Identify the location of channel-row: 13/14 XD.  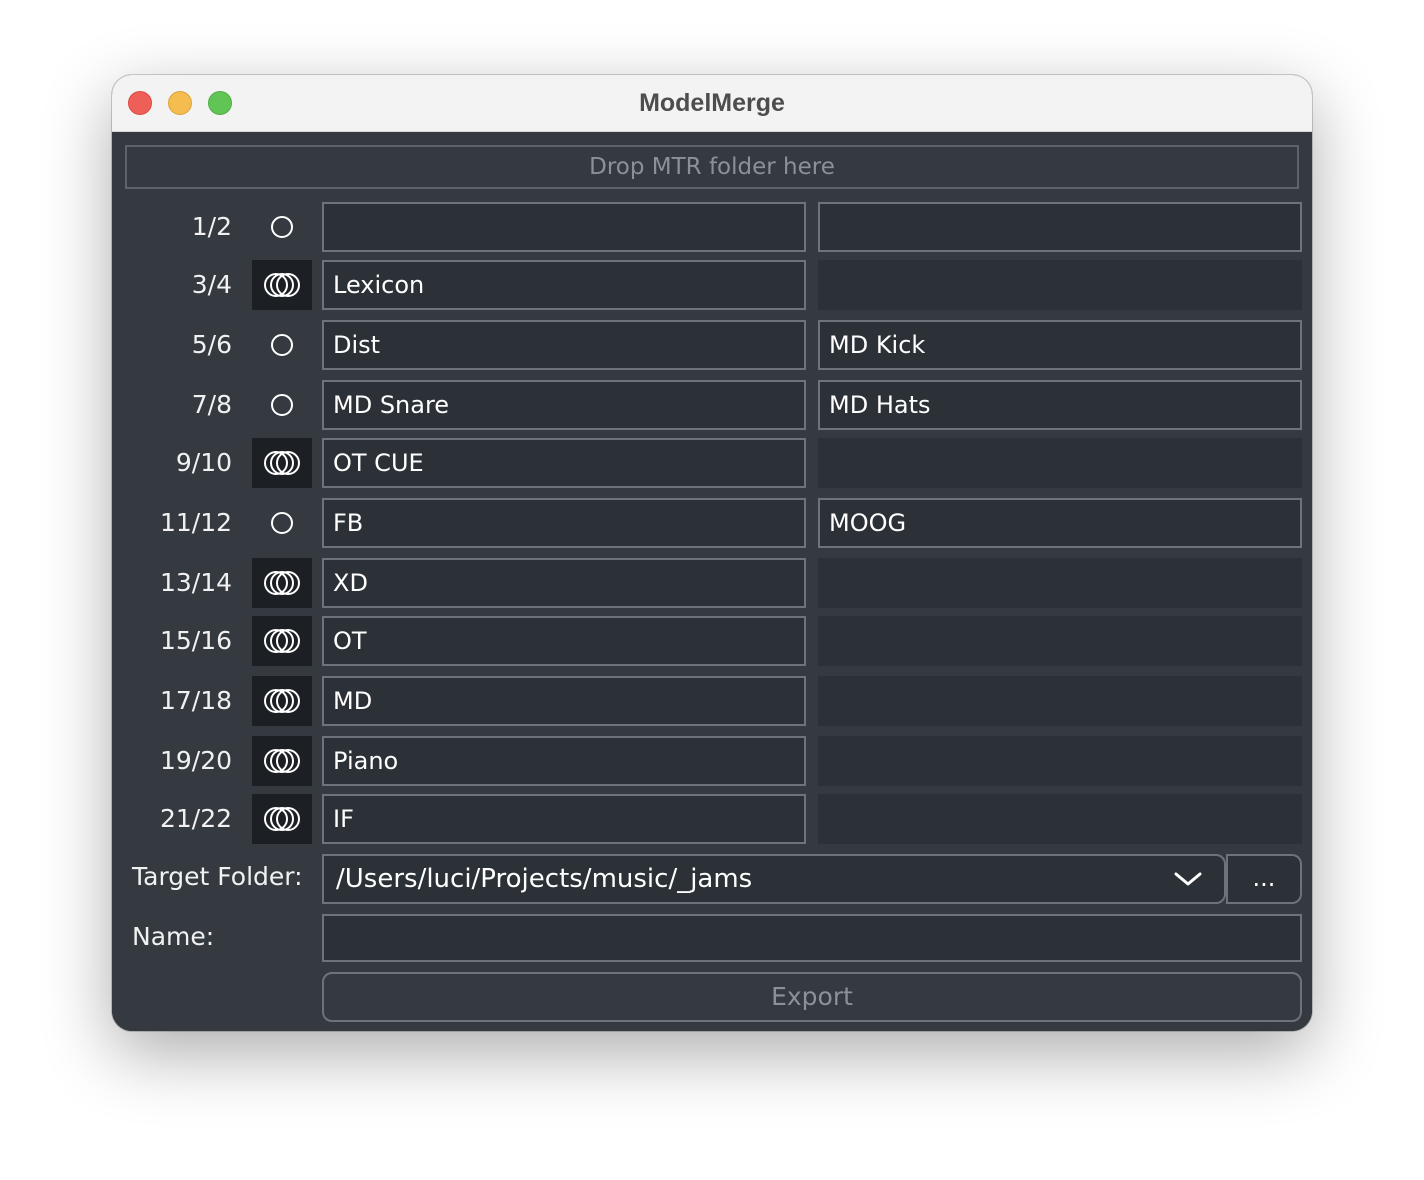
(712, 583).